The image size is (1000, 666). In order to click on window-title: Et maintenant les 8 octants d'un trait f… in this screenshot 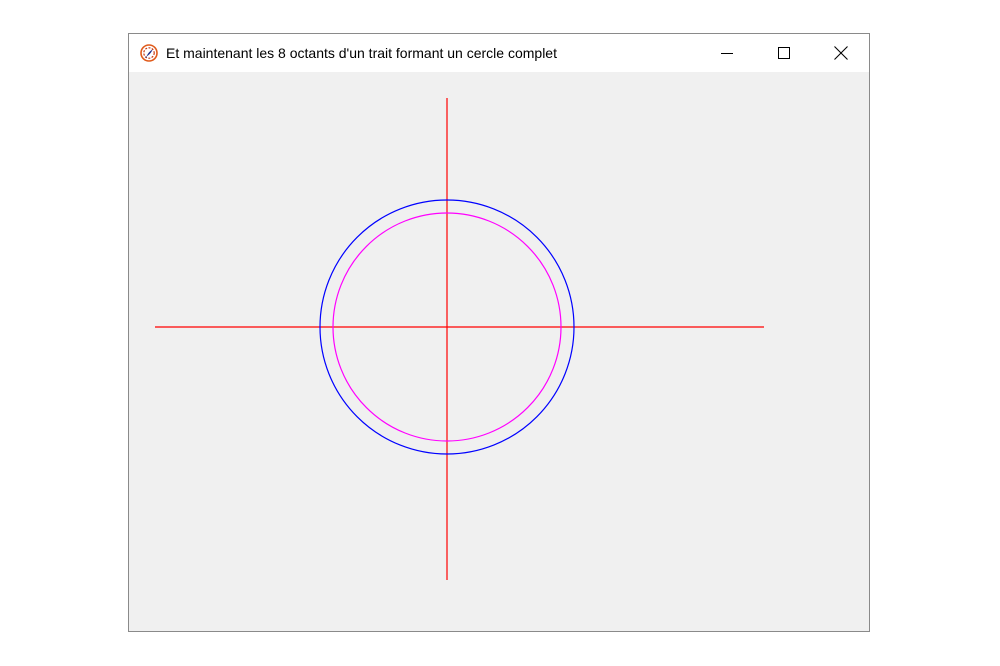, I will do `click(361, 53)`.